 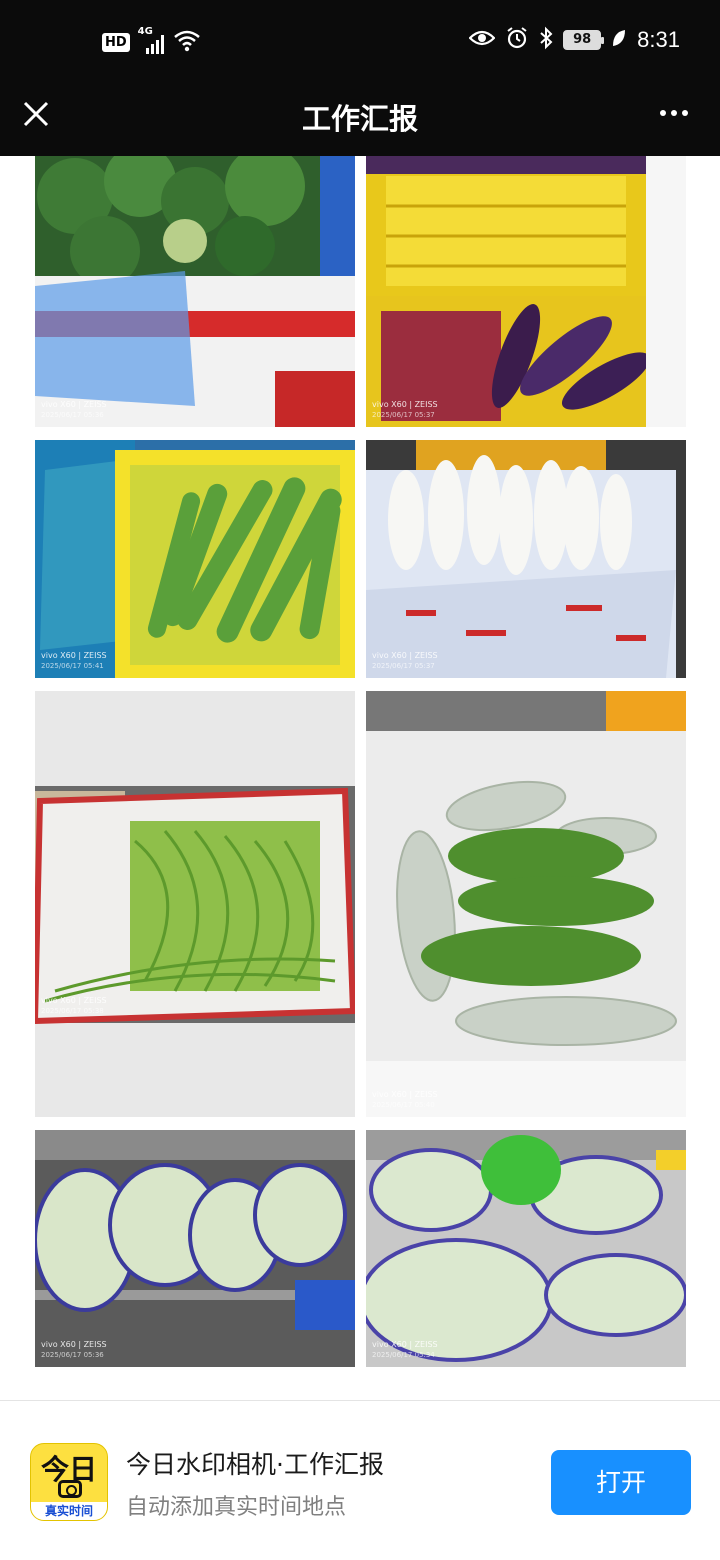 What do you see at coordinates (405, 1099) in the screenshot?
I see `photo-watermark: vivo X60 | ZEISS 2025/06/17 05:40` at bounding box center [405, 1099].